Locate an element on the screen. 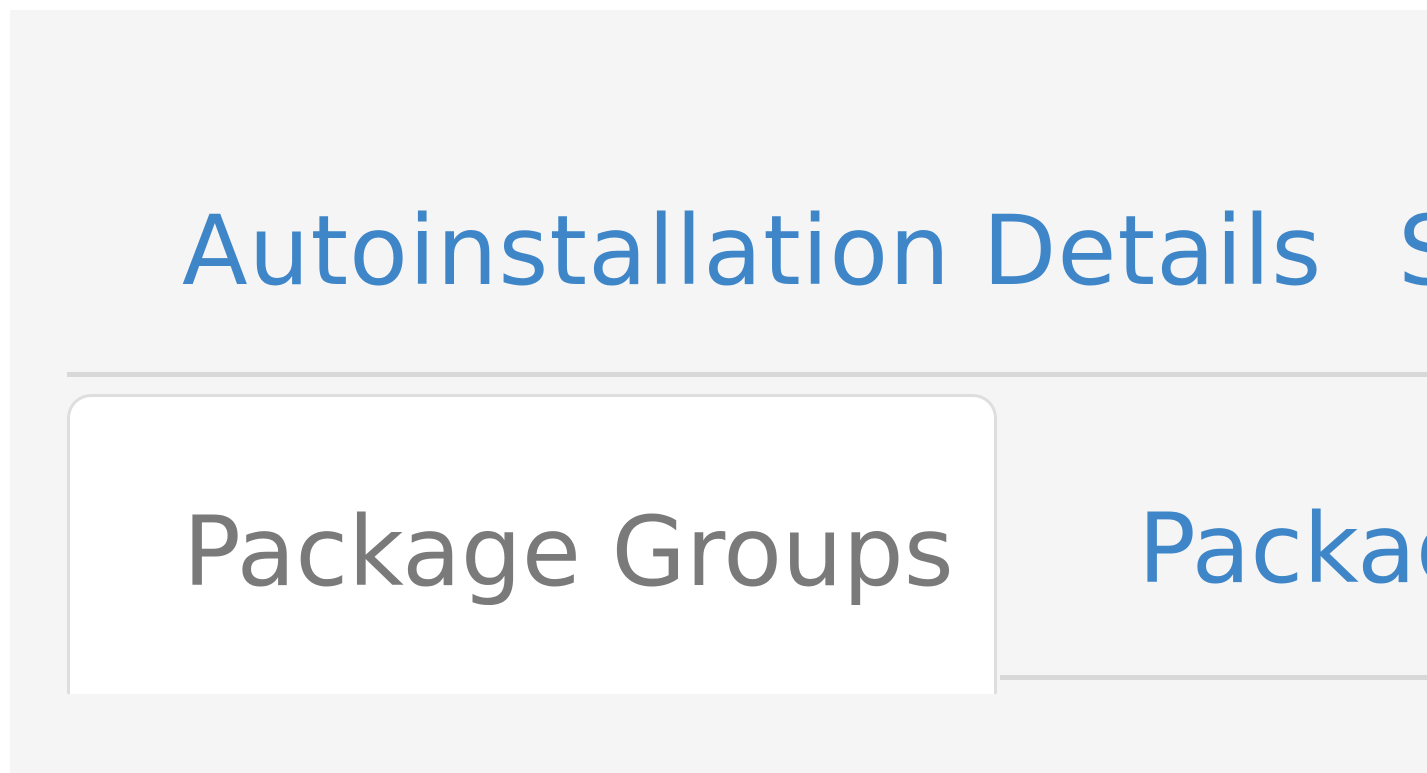 The image size is (1427, 773). tab-packages: Packag is located at coordinates (1282, 549).